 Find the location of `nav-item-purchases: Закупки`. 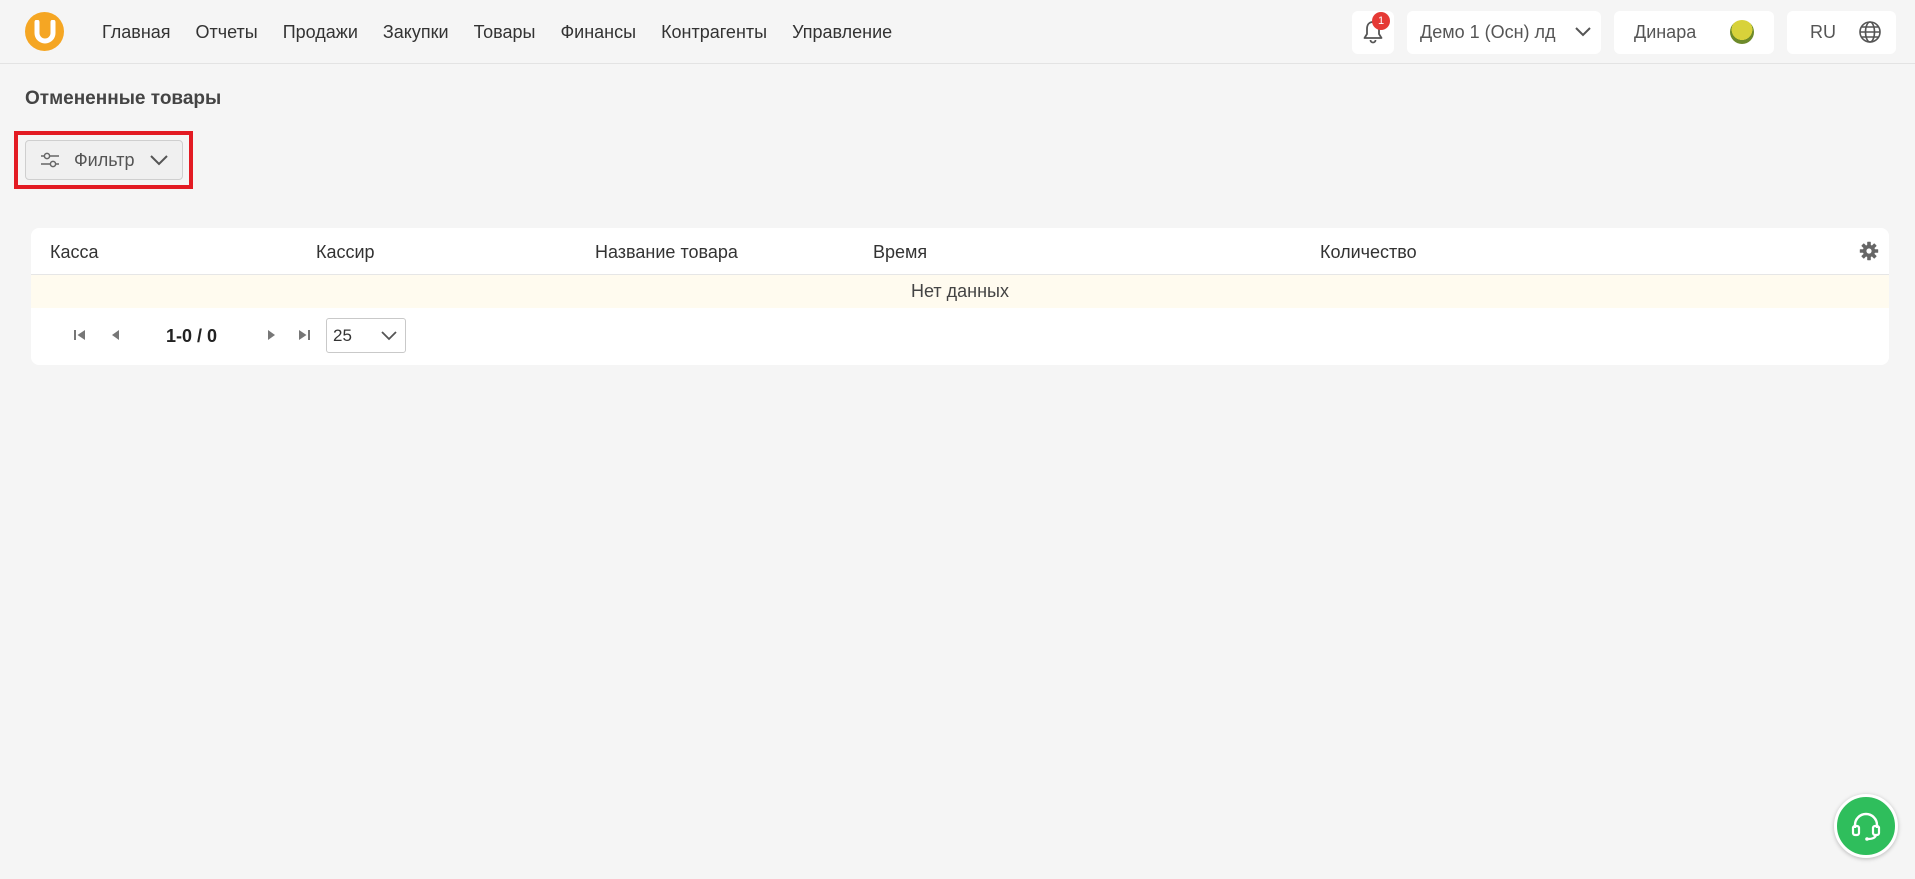

nav-item-purchases: Закупки is located at coordinates (416, 32).